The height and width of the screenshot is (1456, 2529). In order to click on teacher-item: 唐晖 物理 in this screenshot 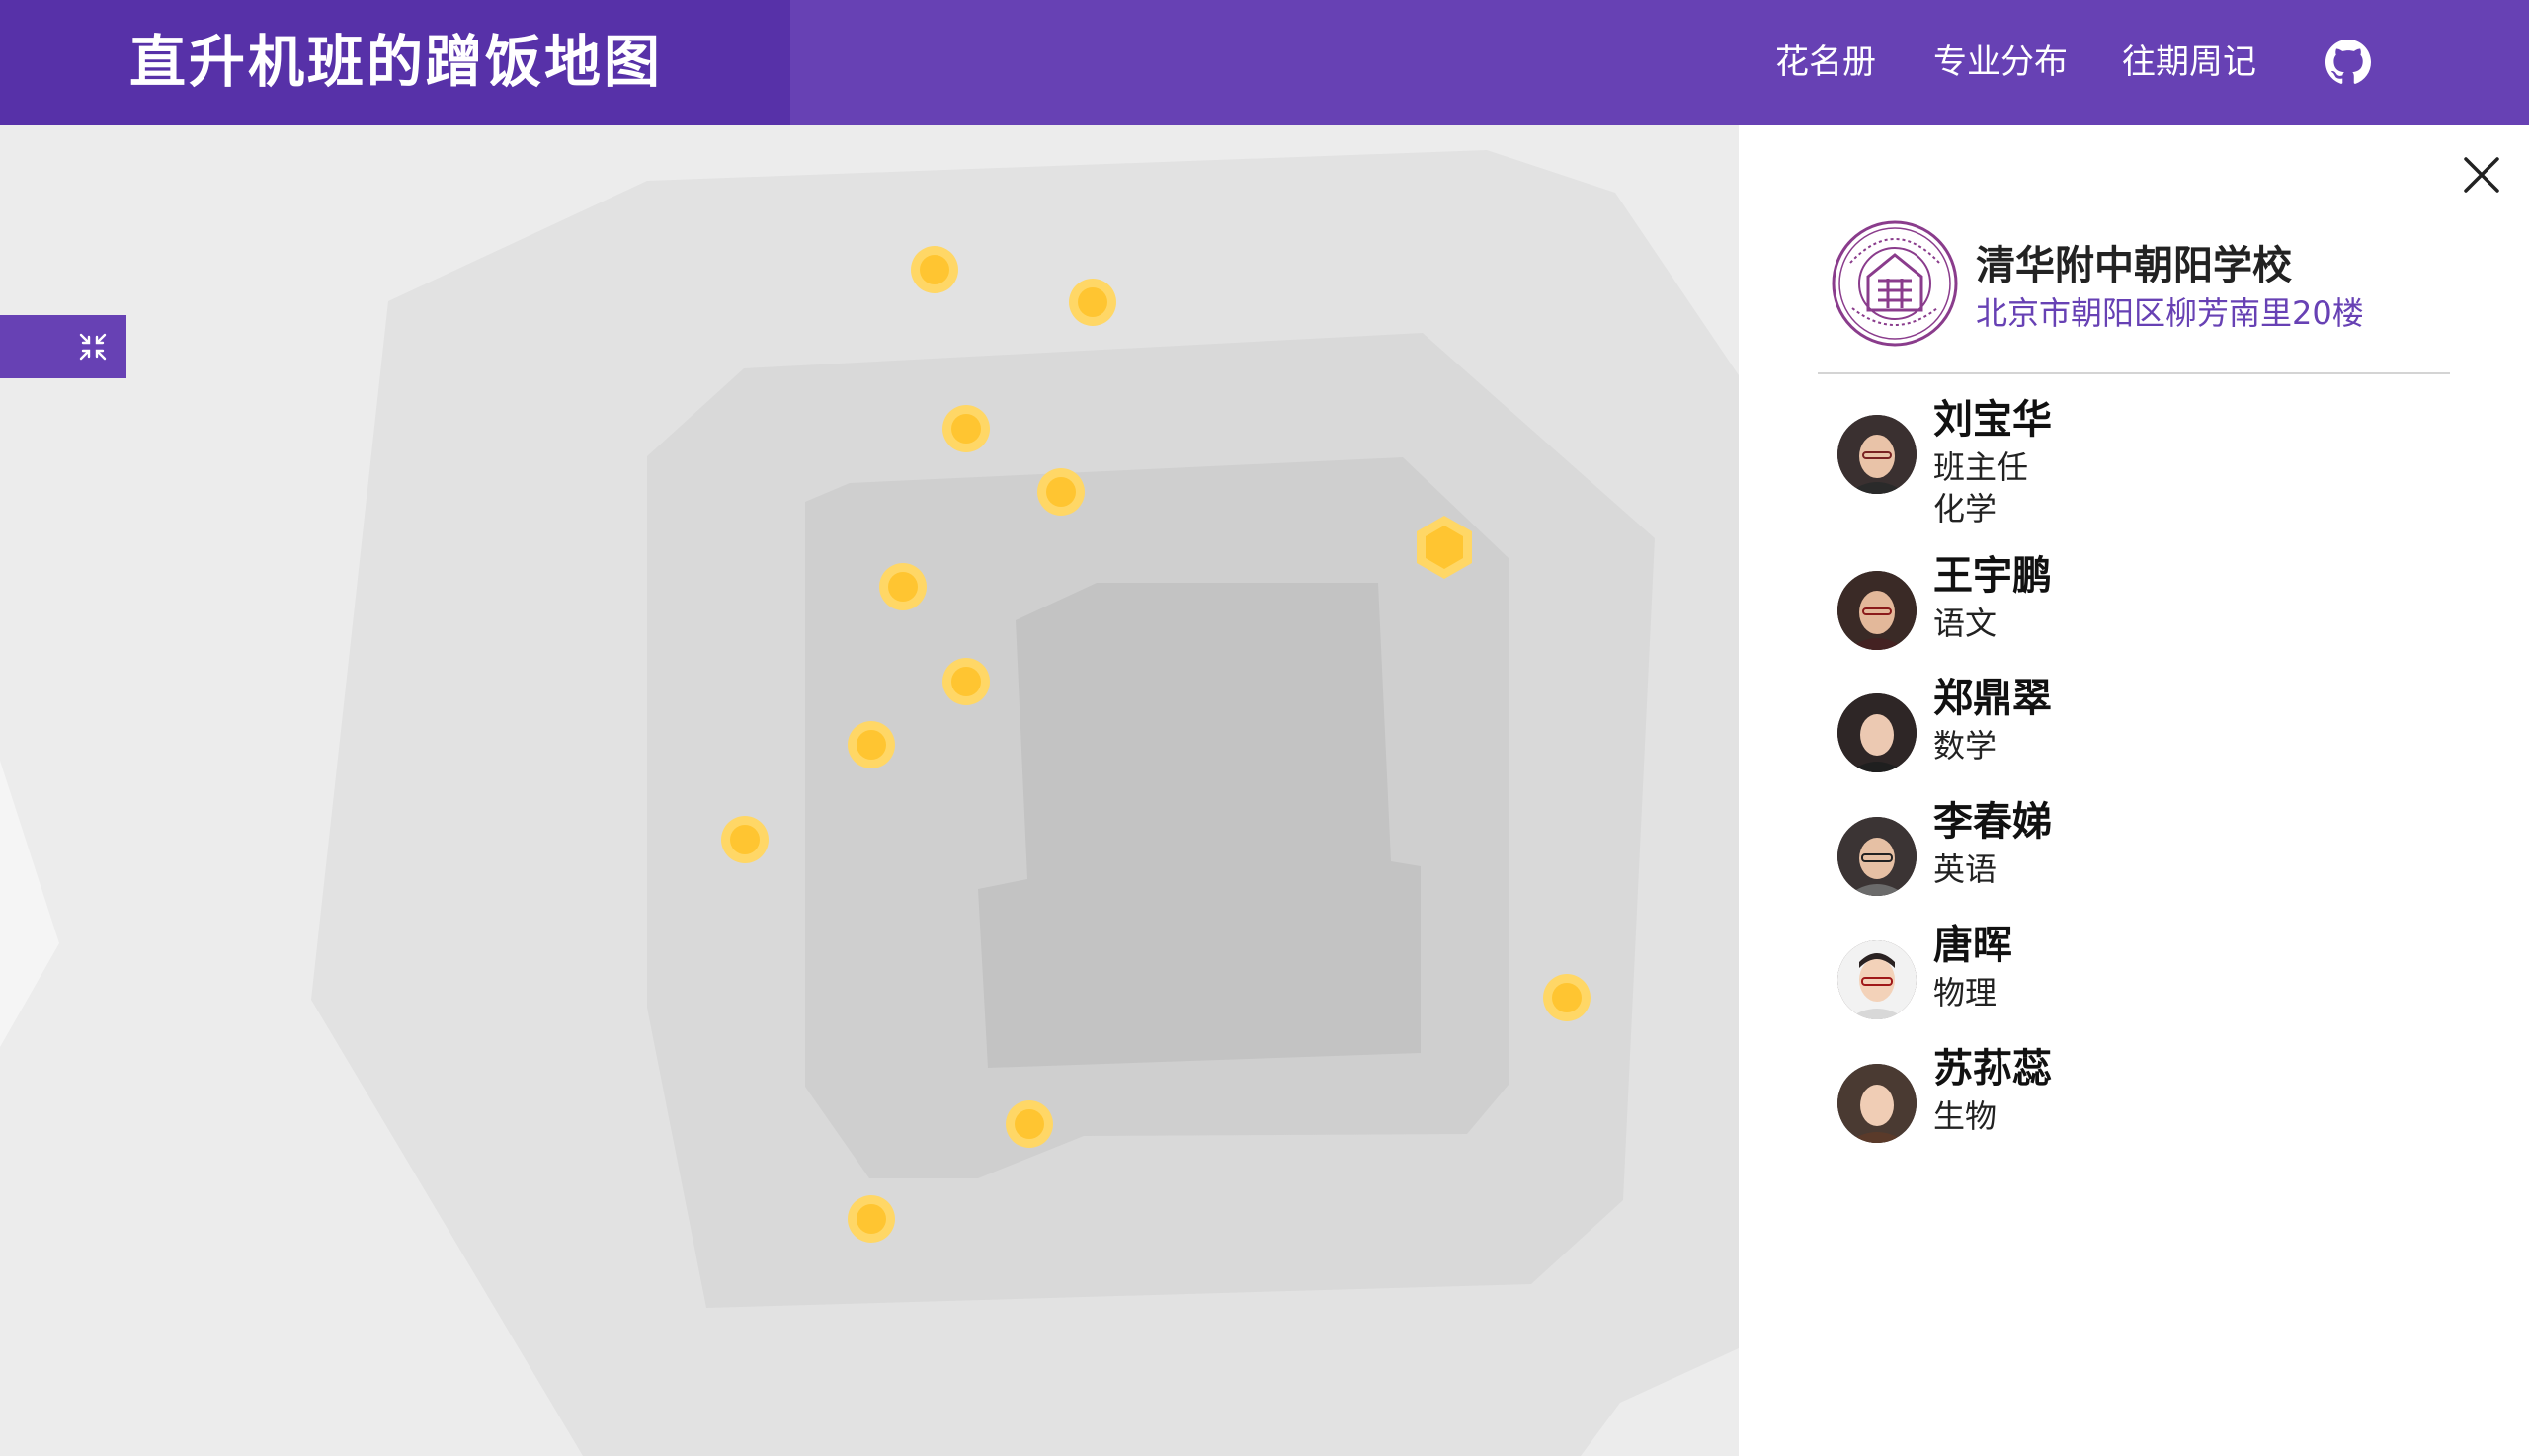, I will do `click(2114, 980)`.